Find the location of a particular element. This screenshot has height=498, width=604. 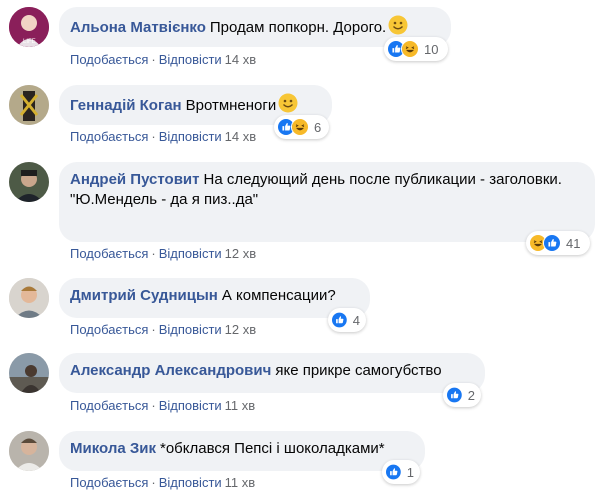

reaction-count: 1 is located at coordinates (410, 472).